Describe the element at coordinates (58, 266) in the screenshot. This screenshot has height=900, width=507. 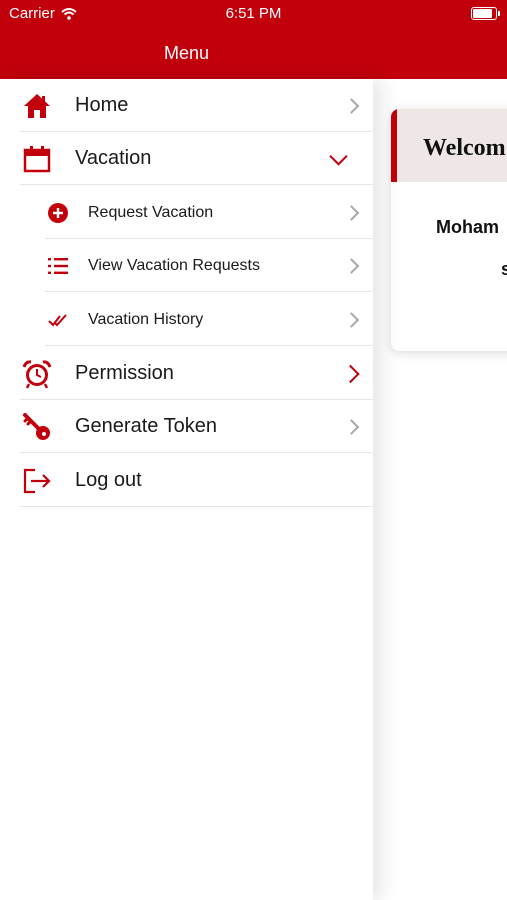
I see `list-icon` at that location.